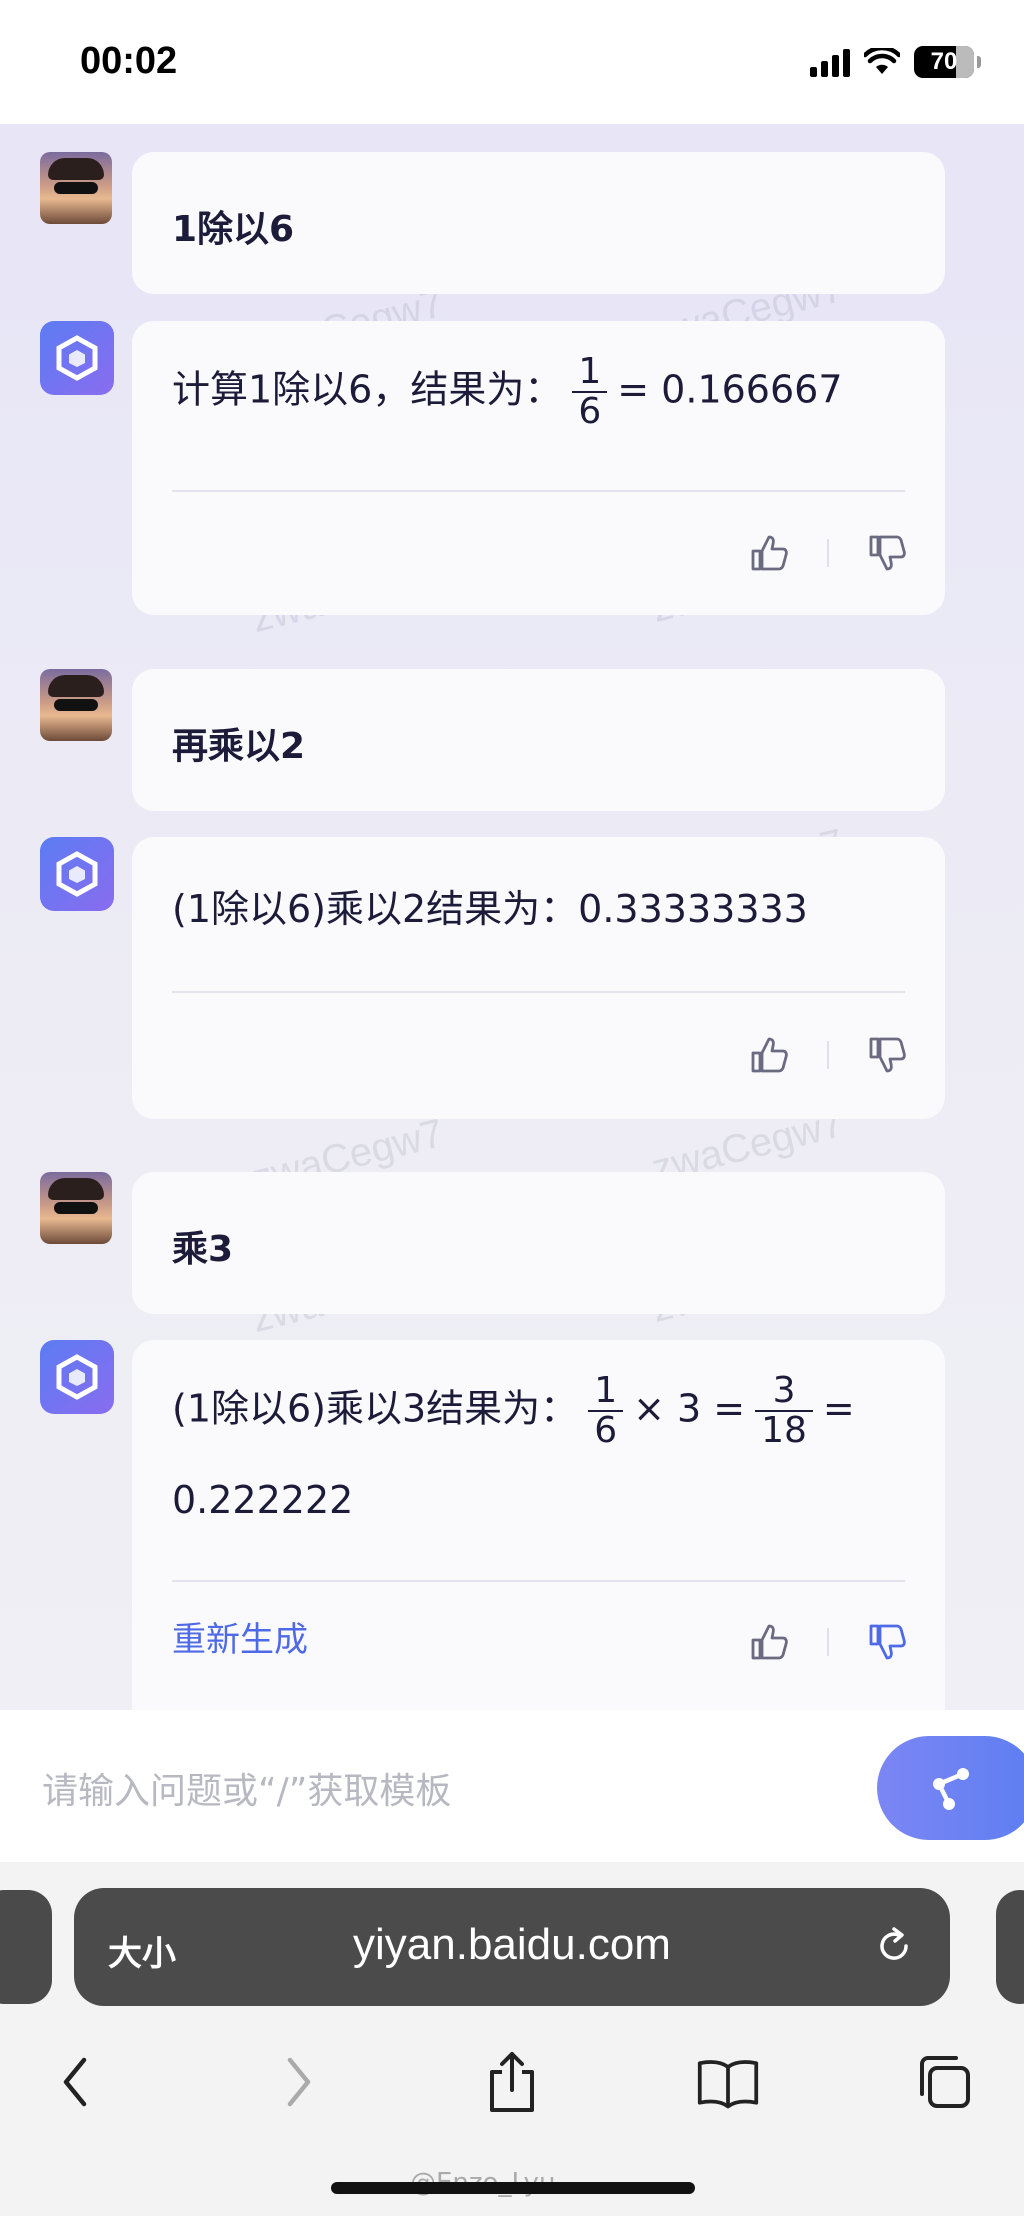  Describe the element at coordinates (76, 2082) in the screenshot. I see `back-icon` at that location.